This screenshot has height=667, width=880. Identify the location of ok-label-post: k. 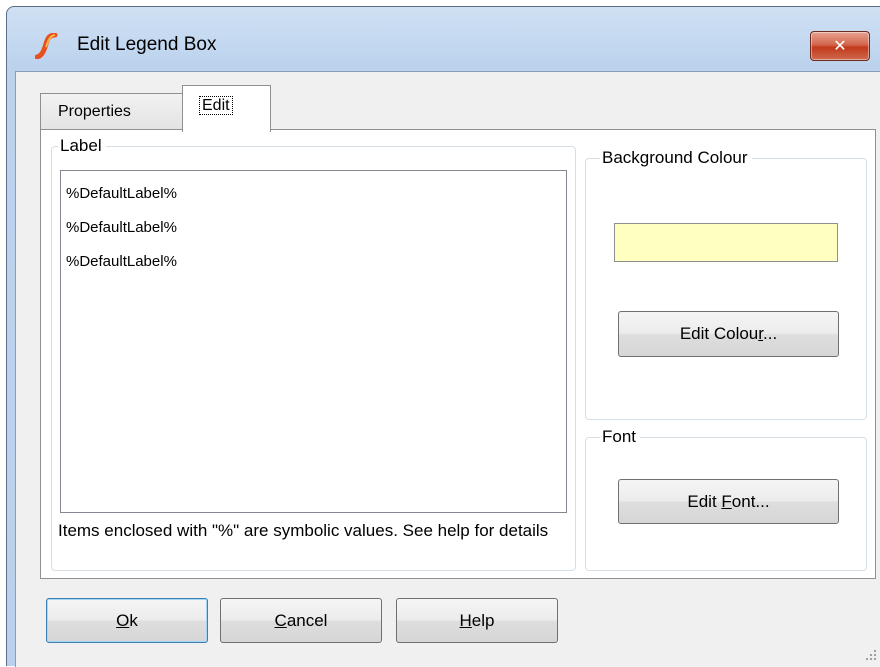
(133, 620).